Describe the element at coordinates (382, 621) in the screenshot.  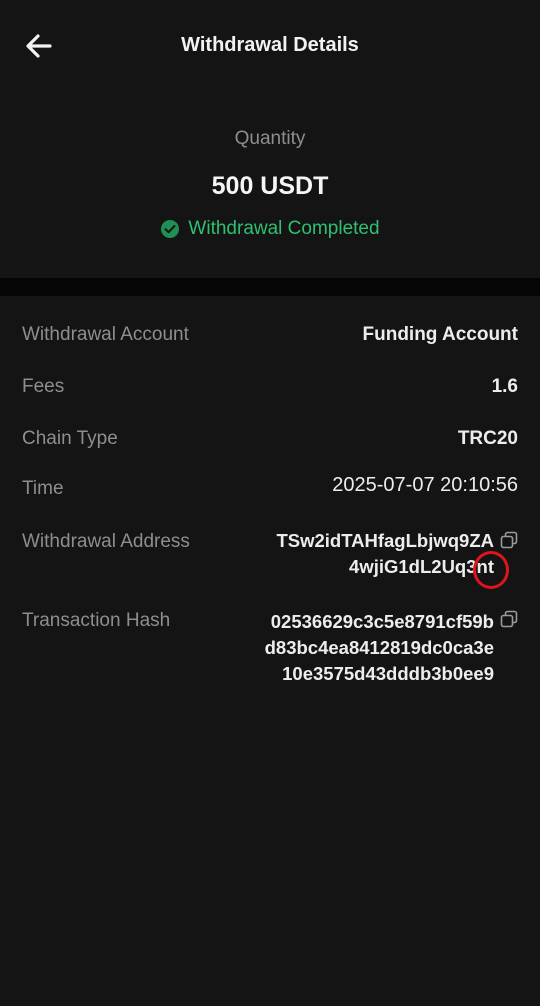
I see `hash-line-1: 02536629c3c5e8791cf59b` at that location.